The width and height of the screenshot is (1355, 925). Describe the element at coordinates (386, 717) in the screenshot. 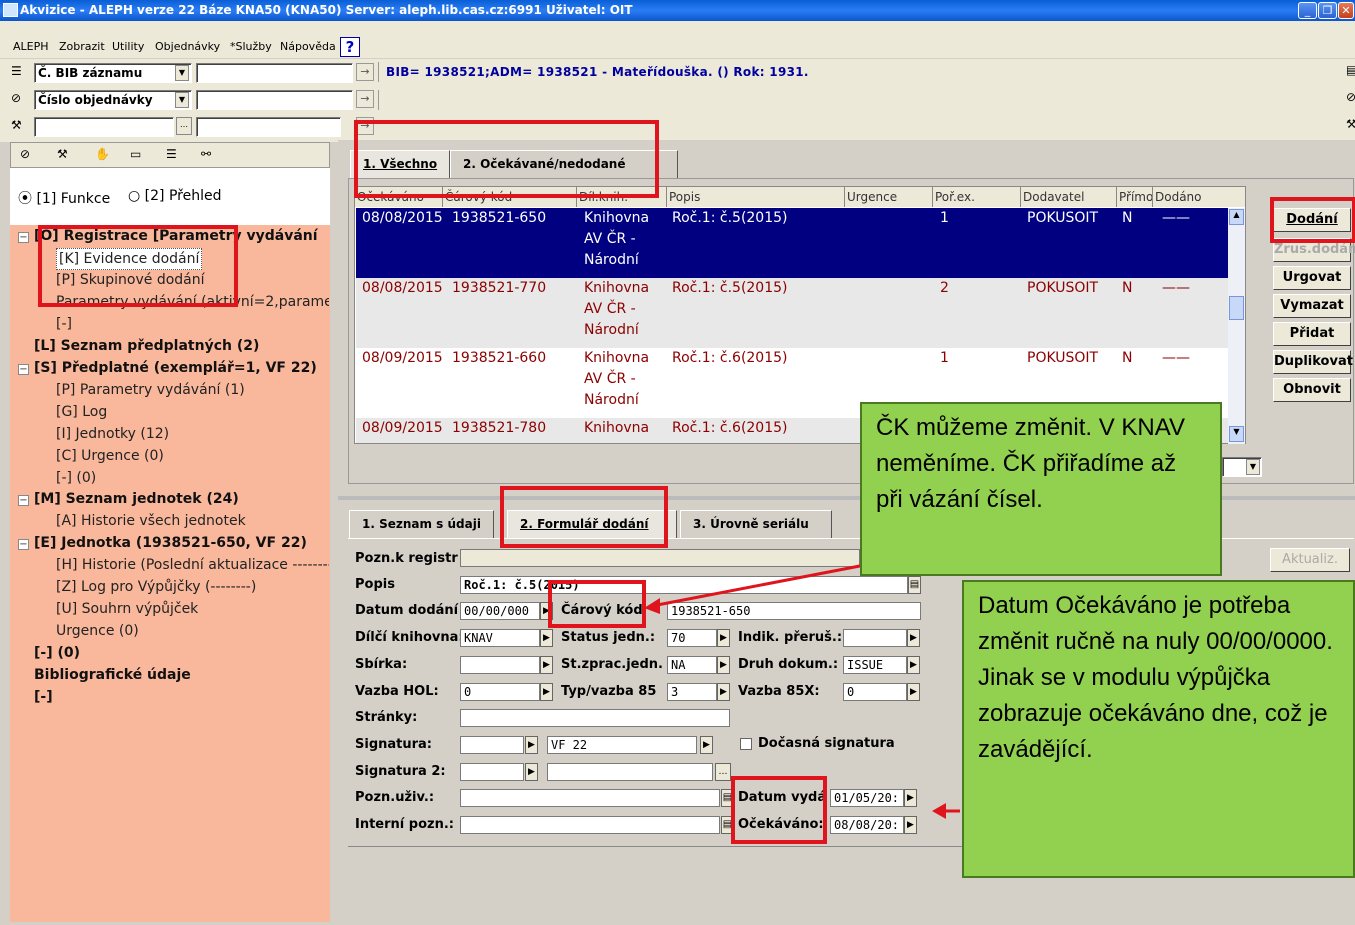

I see `label-stranky: Stránky:` at that location.